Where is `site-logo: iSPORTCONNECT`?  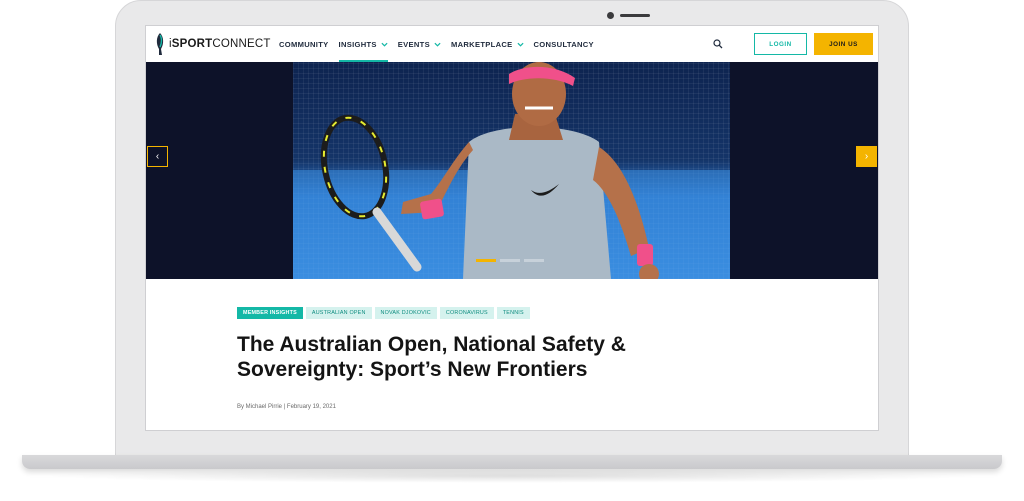
site-logo: iSPORTCONNECT is located at coordinates (212, 44).